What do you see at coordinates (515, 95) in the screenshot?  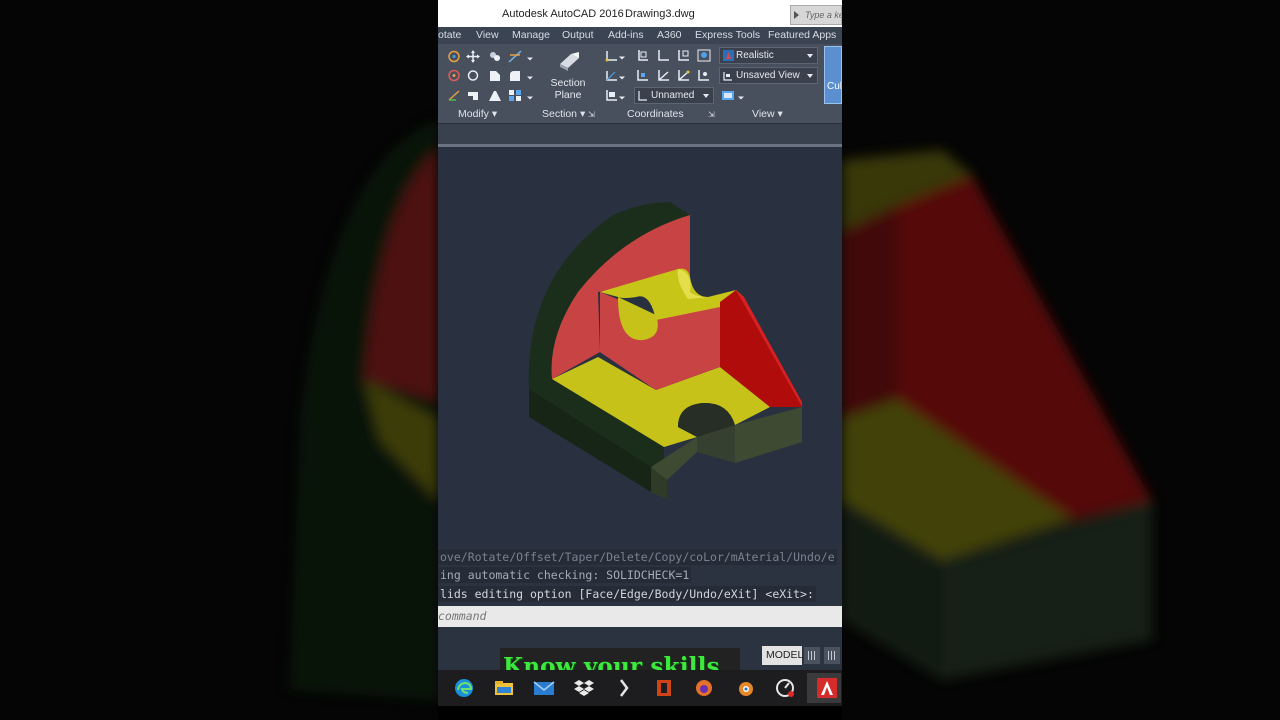 I see `grid-array-icon` at bounding box center [515, 95].